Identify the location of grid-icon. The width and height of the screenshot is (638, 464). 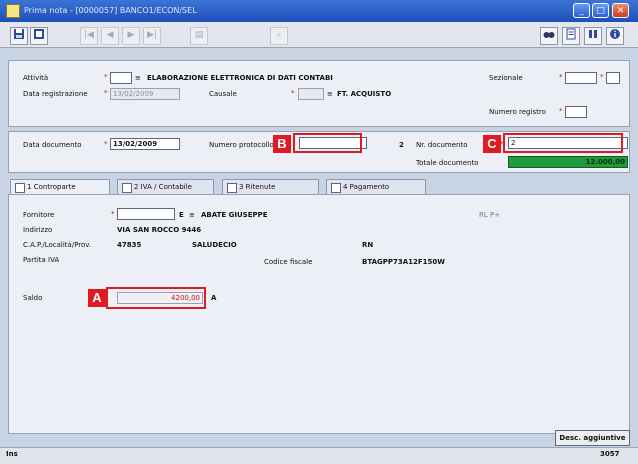
(39, 36).